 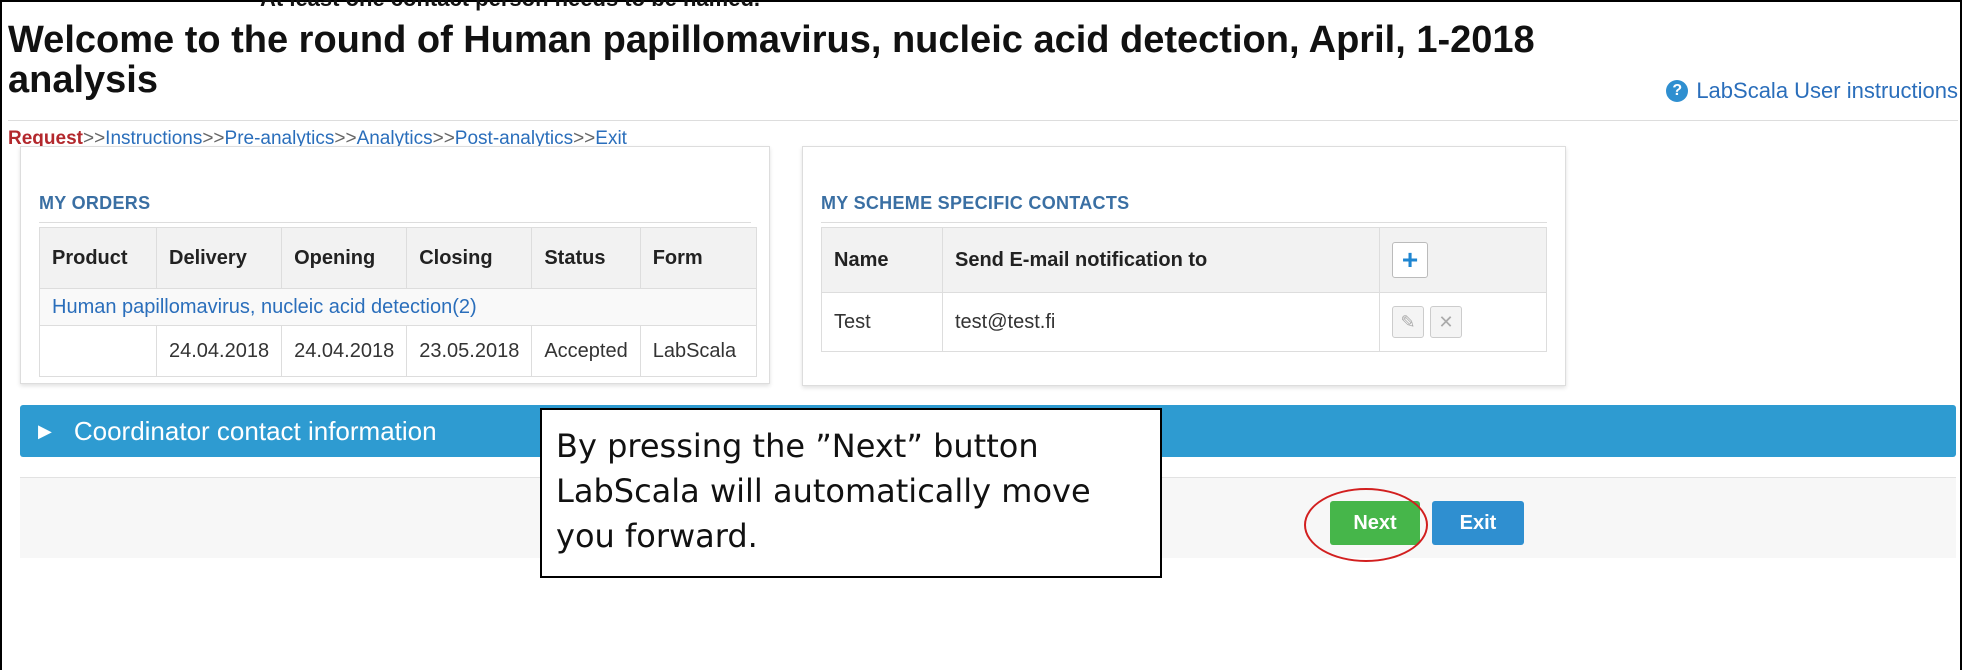 I want to click on cell-product, so click(x=98, y=351).